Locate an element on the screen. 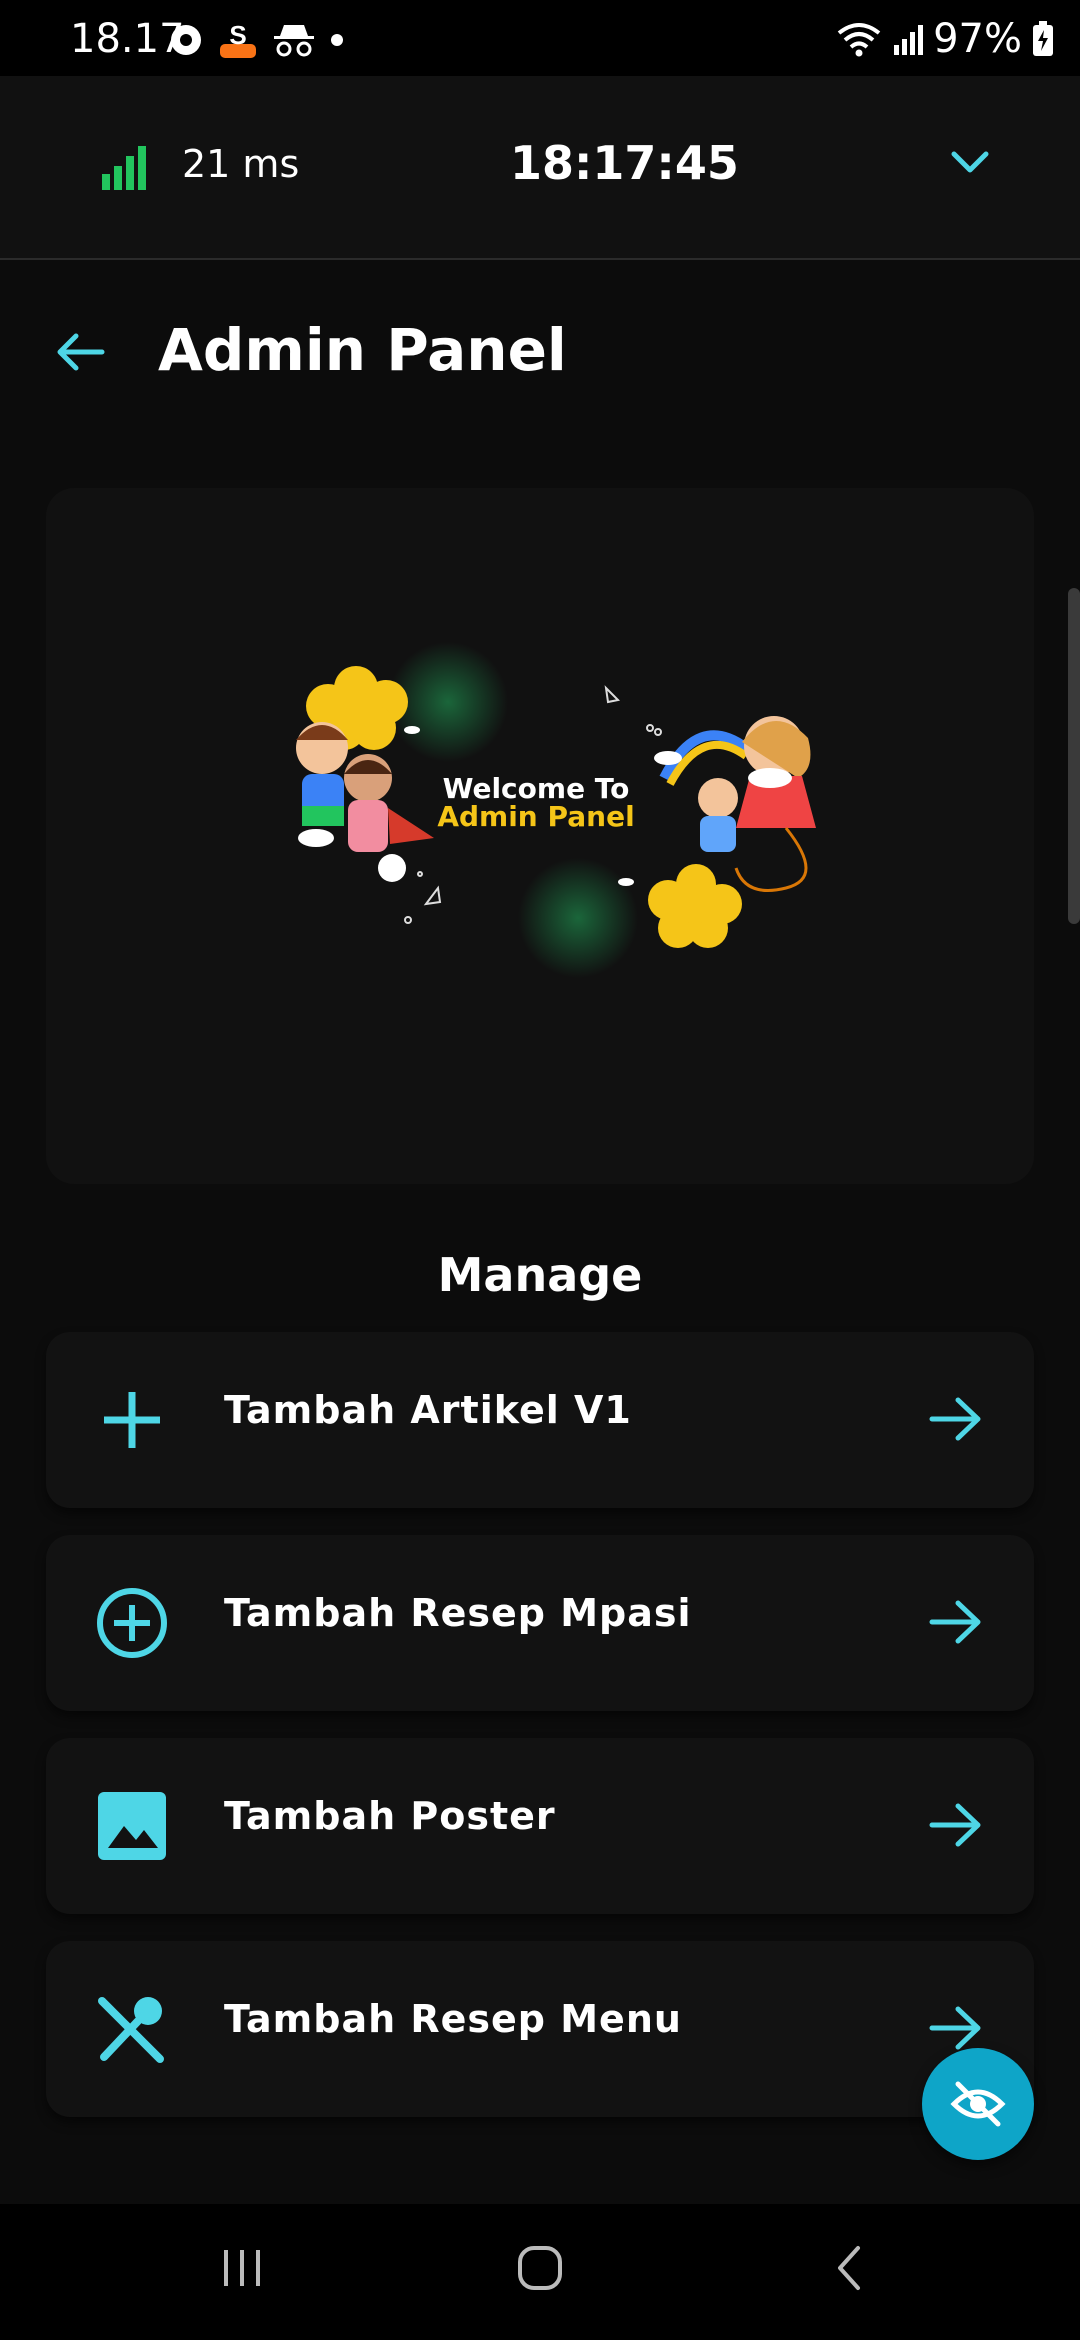 The image size is (1080, 2340). status-bar: 18.17 S 97% is located at coordinates (540, 38).